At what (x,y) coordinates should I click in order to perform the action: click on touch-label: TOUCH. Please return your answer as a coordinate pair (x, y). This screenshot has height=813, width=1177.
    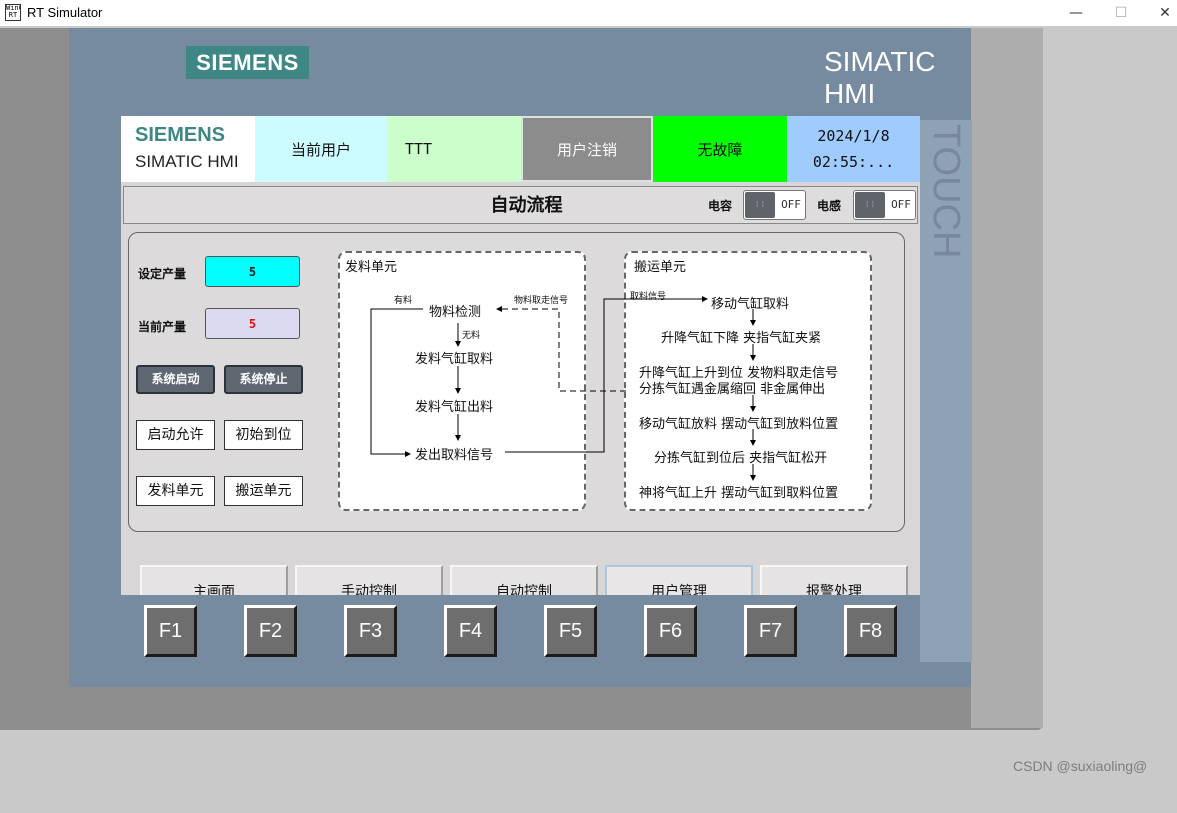
    Looking at the image, I should click on (946, 191).